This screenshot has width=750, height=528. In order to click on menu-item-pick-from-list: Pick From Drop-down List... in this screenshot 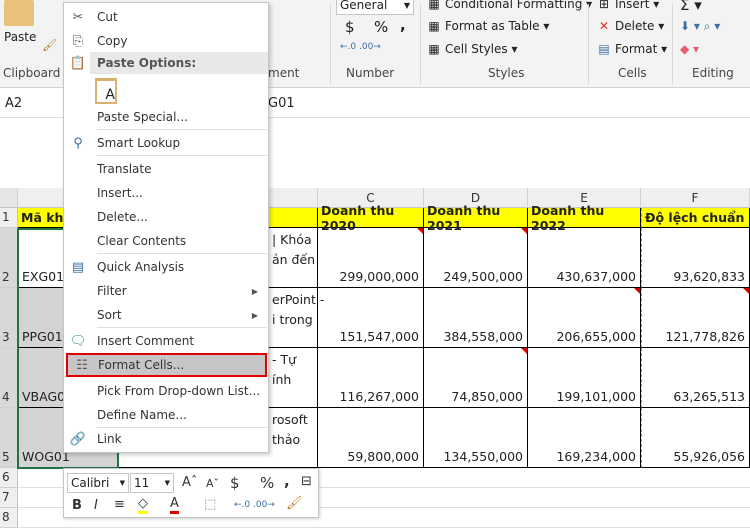, I will do `click(166, 391)`.